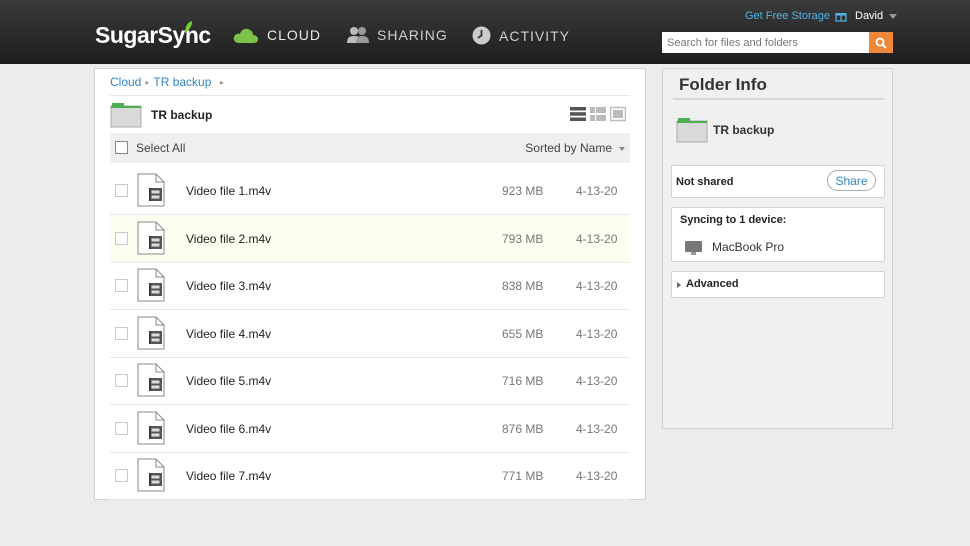 The image size is (970, 546). What do you see at coordinates (228, 286) in the screenshot?
I see `file-name: Video file 3.m4v` at bounding box center [228, 286].